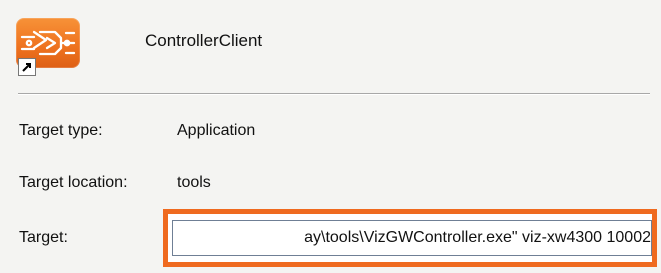  Describe the element at coordinates (51, 47) in the screenshot. I see `app-icon-container` at that location.